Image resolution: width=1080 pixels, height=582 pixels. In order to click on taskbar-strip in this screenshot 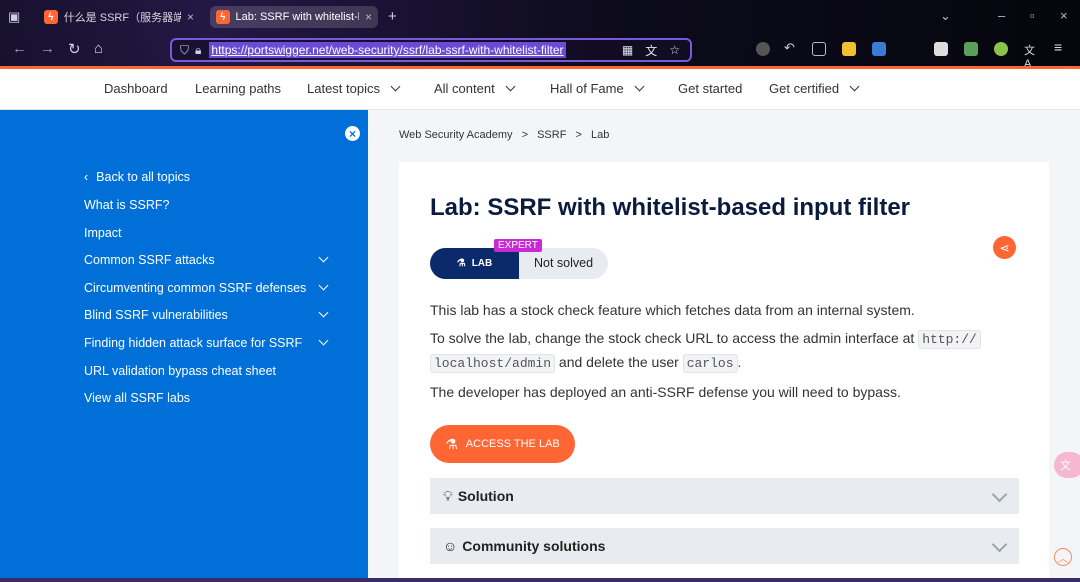, I will do `click(540, 580)`.